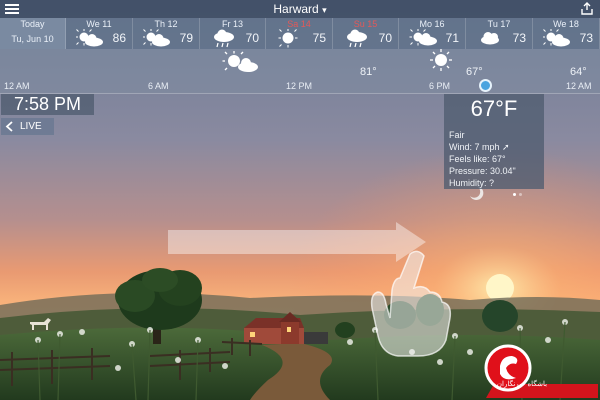 This screenshot has width=600, height=400. I want to click on forecast-day: Fr 13 70, so click(233, 33).